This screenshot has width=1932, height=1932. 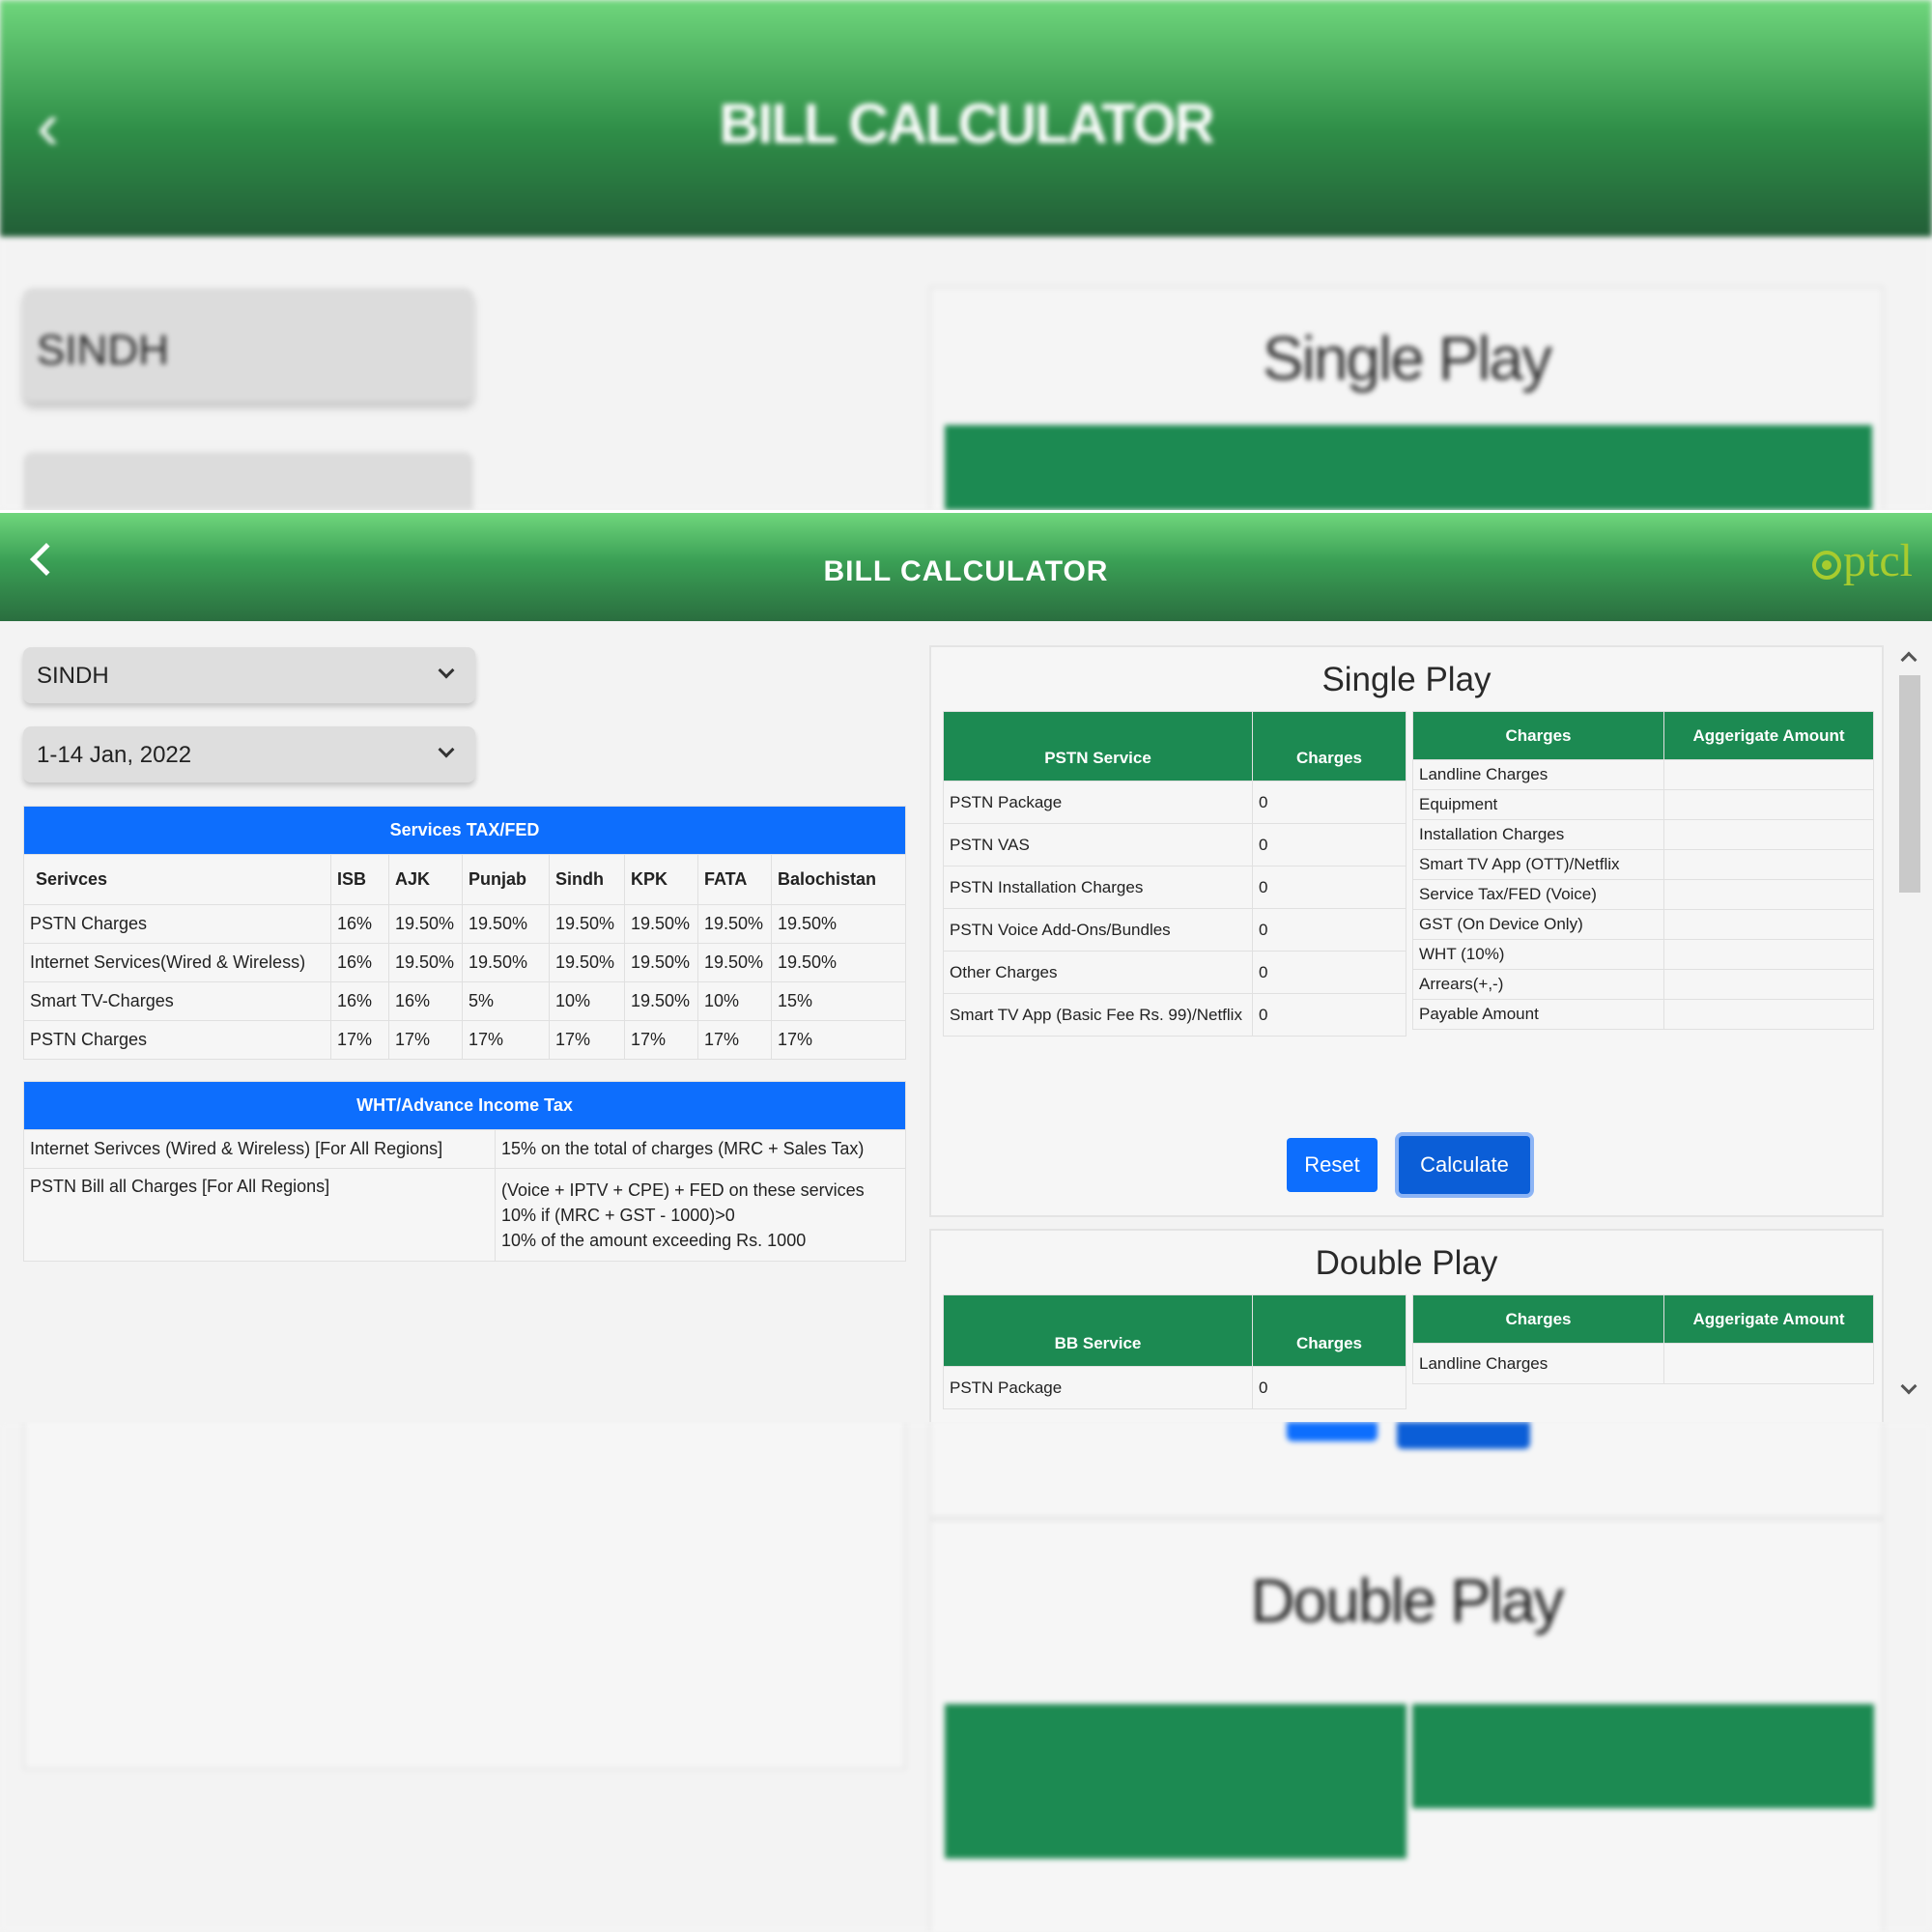 What do you see at coordinates (1406, 1725) in the screenshot?
I see `blurred-double-play-card: Double Play` at bounding box center [1406, 1725].